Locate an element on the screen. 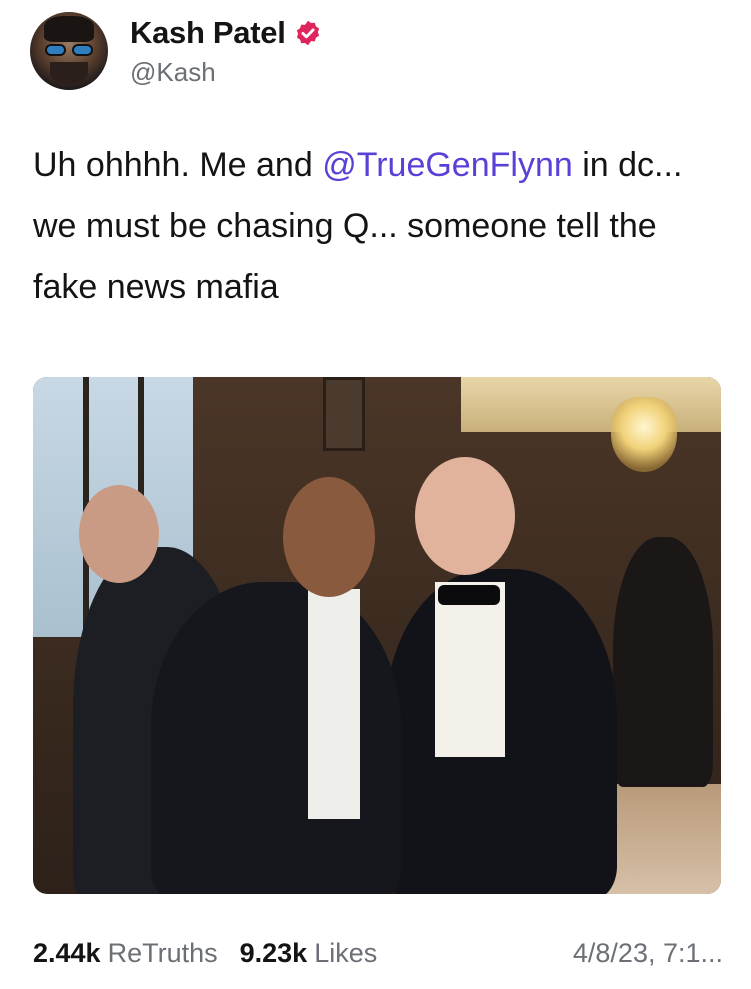 The height and width of the screenshot is (989, 751). avatar is located at coordinates (69, 51).